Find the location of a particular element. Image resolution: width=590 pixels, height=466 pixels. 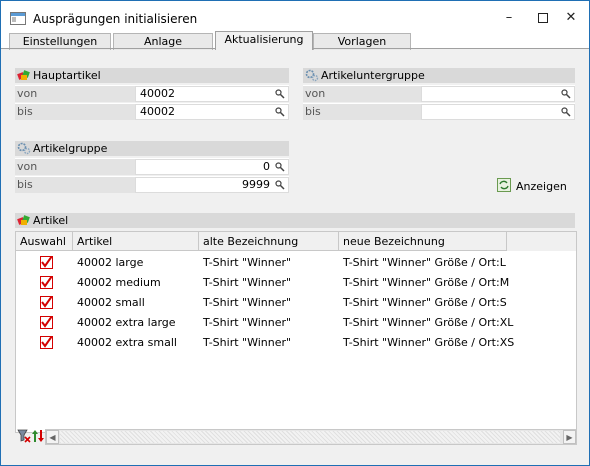

sort-icon is located at coordinates (38, 436).